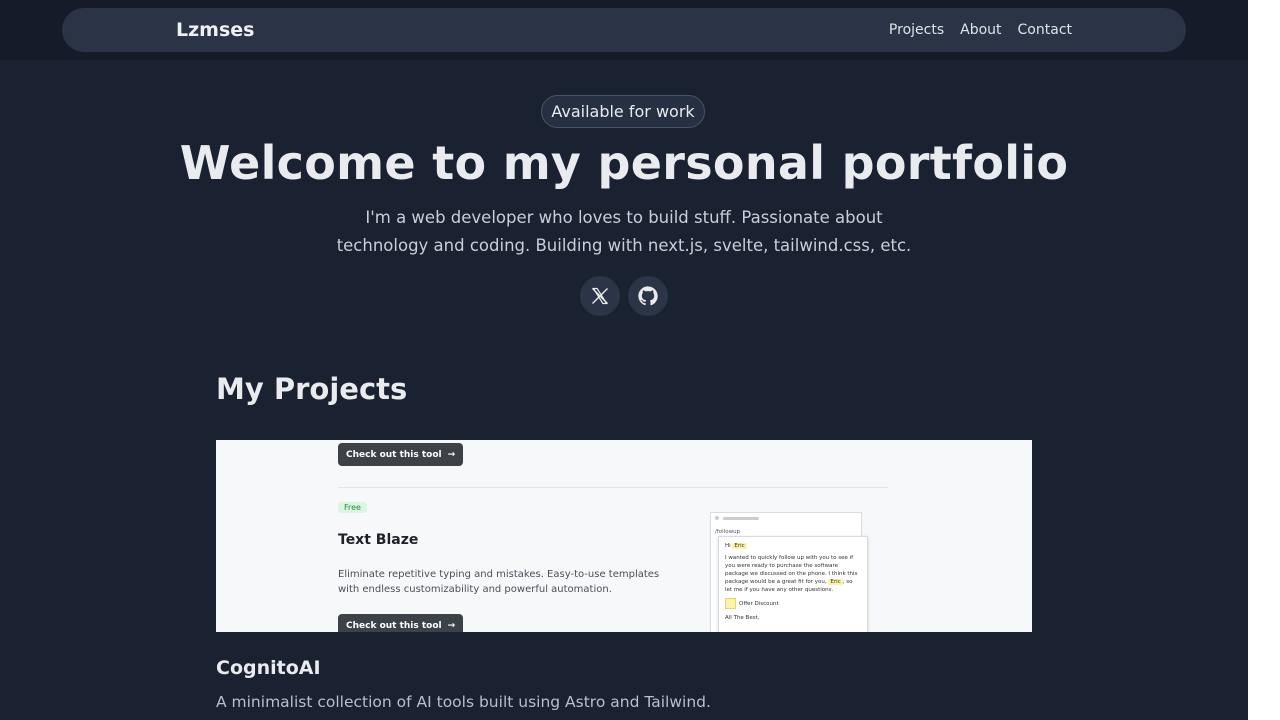 Image resolution: width=1280 pixels, height=720 pixels. I want to click on nav-link-about: About, so click(980, 30).